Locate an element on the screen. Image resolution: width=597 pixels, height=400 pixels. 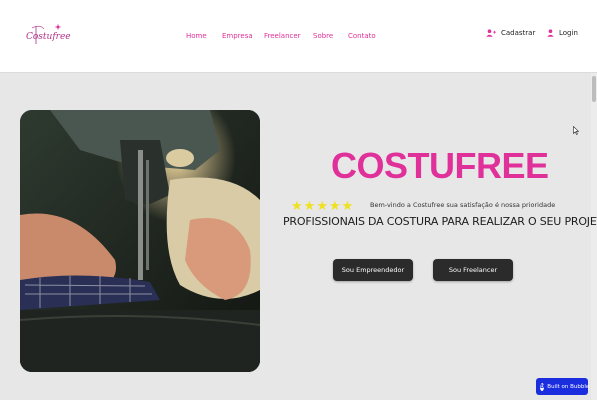
nav-home: Home is located at coordinates (196, 36).